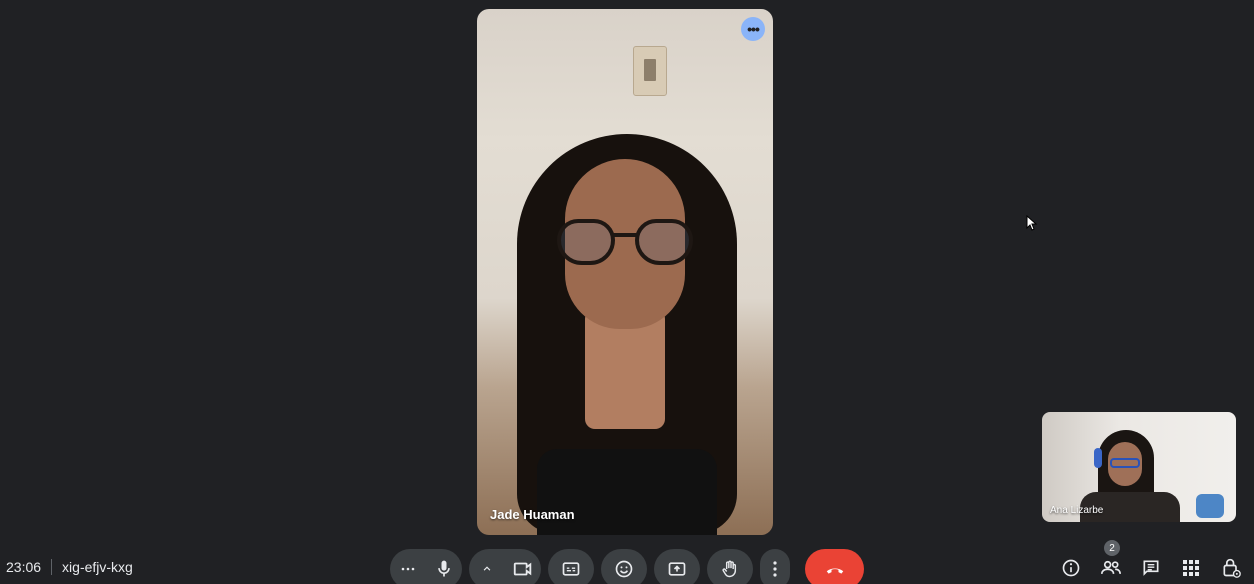 The height and width of the screenshot is (584, 1254). I want to click on side-panel-controls: 2, so click(1151, 560).